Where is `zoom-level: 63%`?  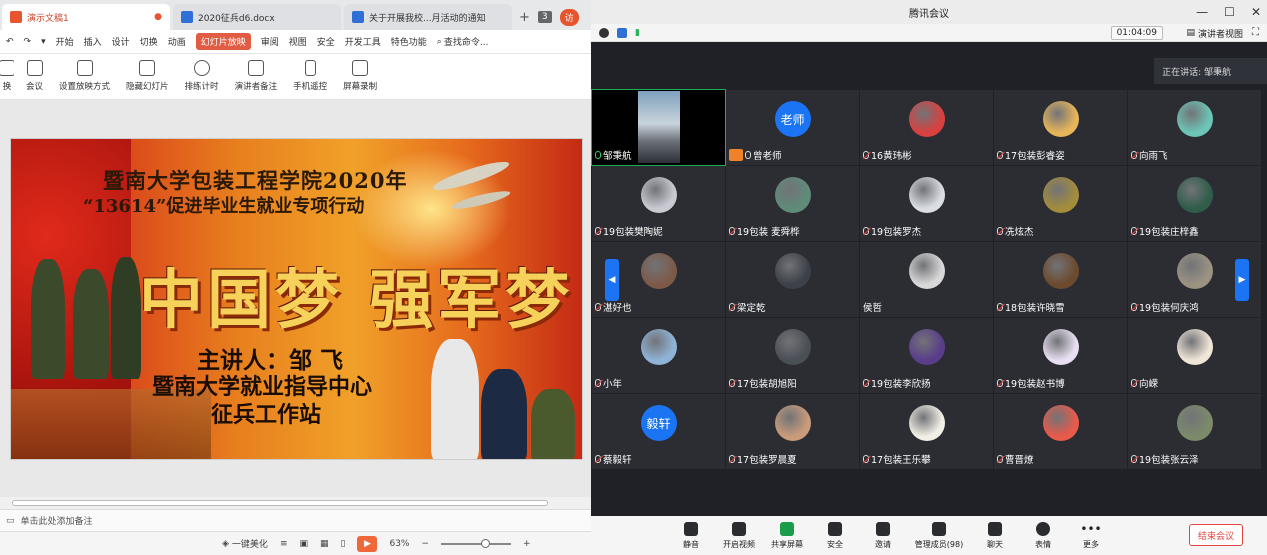
zoom-level: 63% is located at coordinates (399, 544).